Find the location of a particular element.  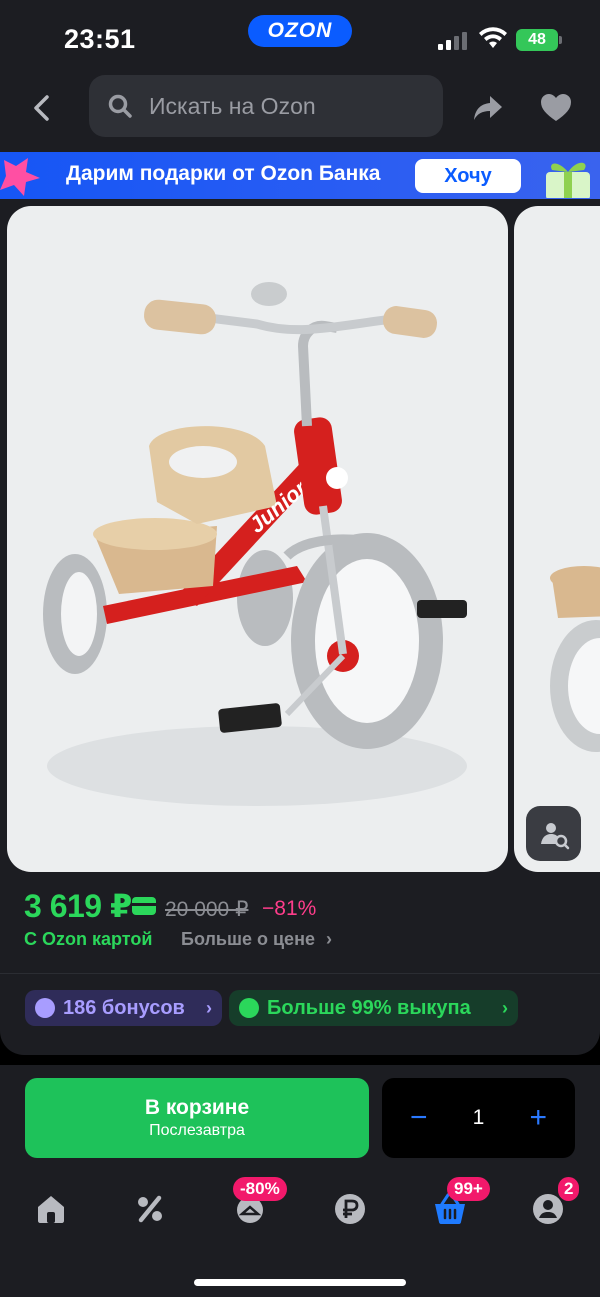

search-placeholder: Искать на Ozon is located at coordinates (232, 105).